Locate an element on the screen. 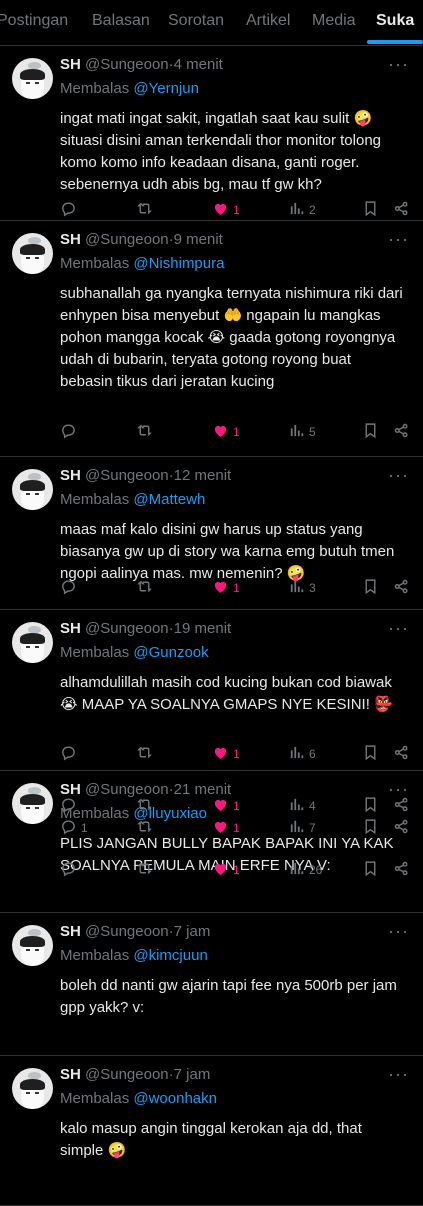 This screenshot has width=423, height=1206. bird-icon is located at coordinates (34, 790).